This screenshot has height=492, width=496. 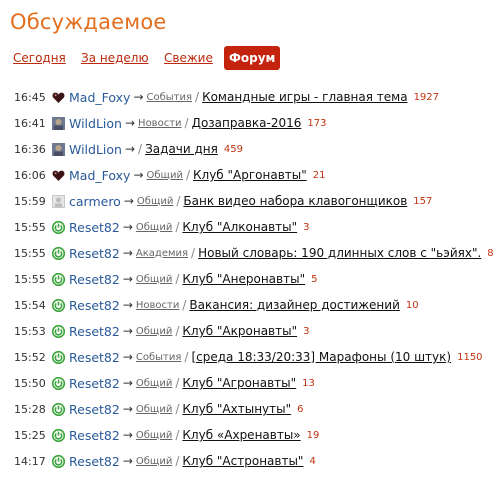 What do you see at coordinates (314, 279) in the screenshot?
I see `post-count: 5` at bounding box center [314, 279].